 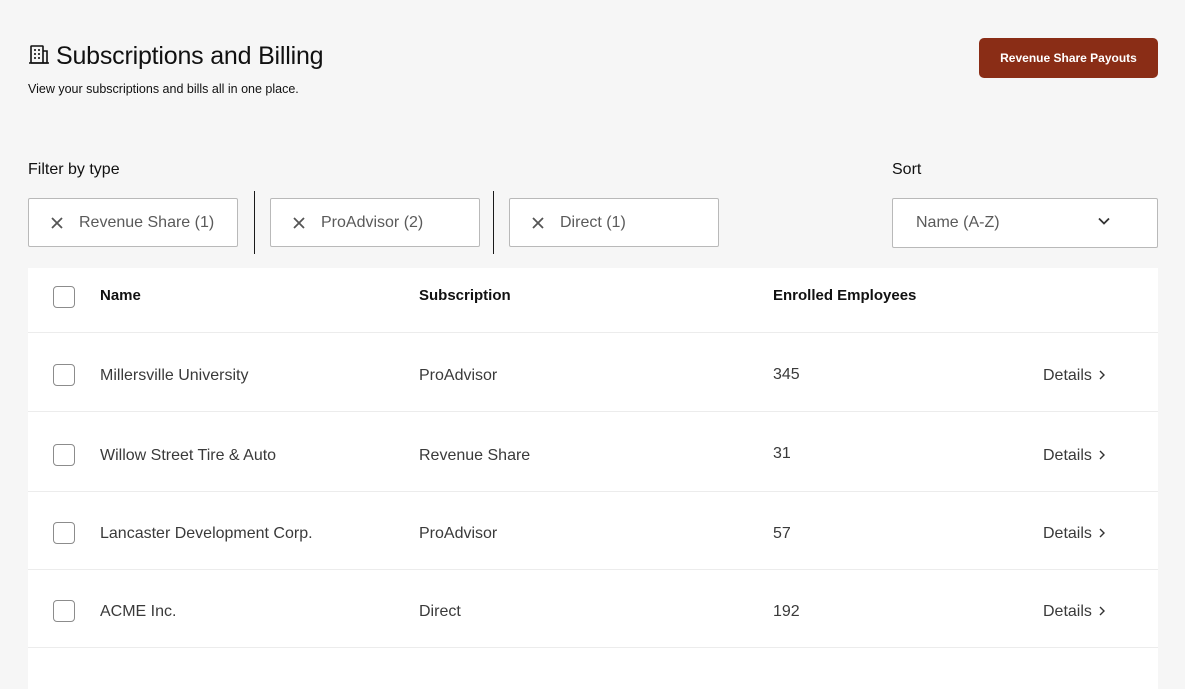 What do you see at coordinates (593, 609) in the screenshot?
I see `table-row: ACME Inc. Direct 192 Details` at bounding box center [593, 609].